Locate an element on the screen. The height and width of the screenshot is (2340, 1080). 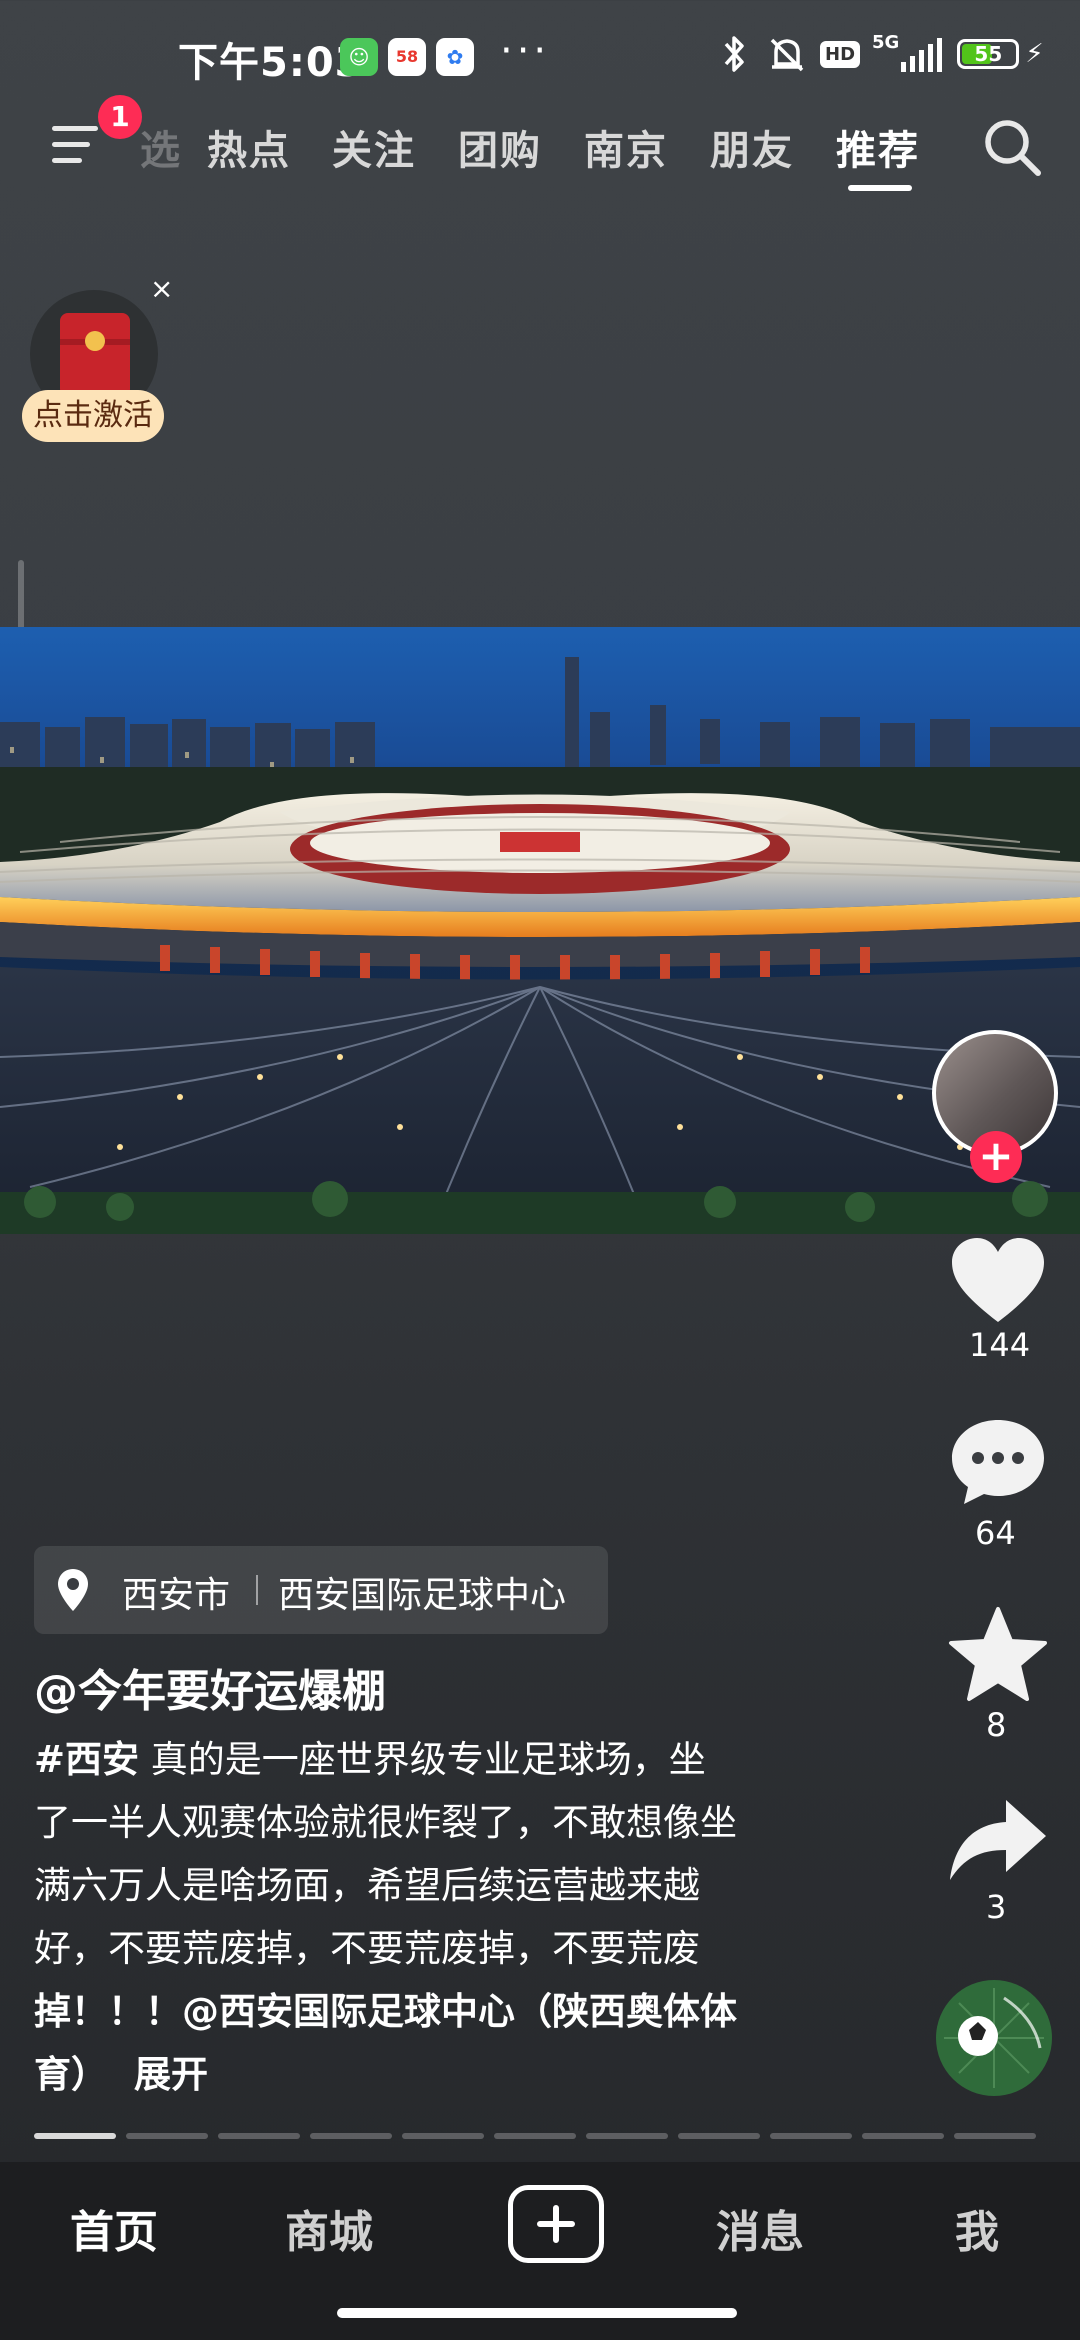
network-type: 5G is located at coordinates (886, 42).